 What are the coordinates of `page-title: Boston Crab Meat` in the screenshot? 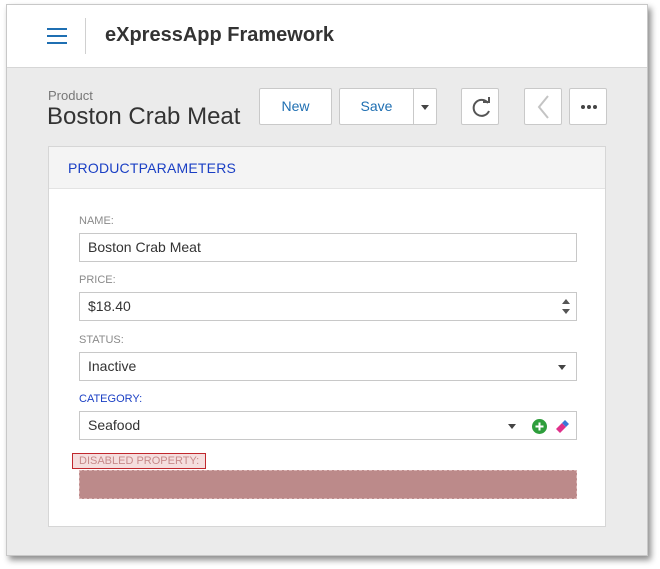 It's located at (144, 116).